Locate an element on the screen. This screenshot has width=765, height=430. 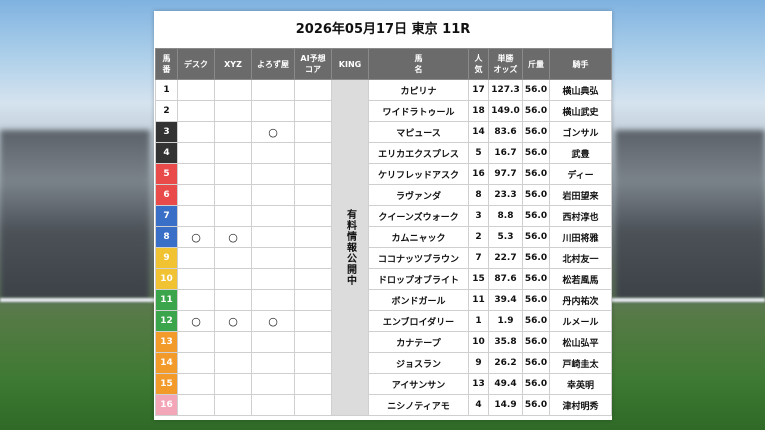
horse-number: 5 is located at coordinates (166, 174).